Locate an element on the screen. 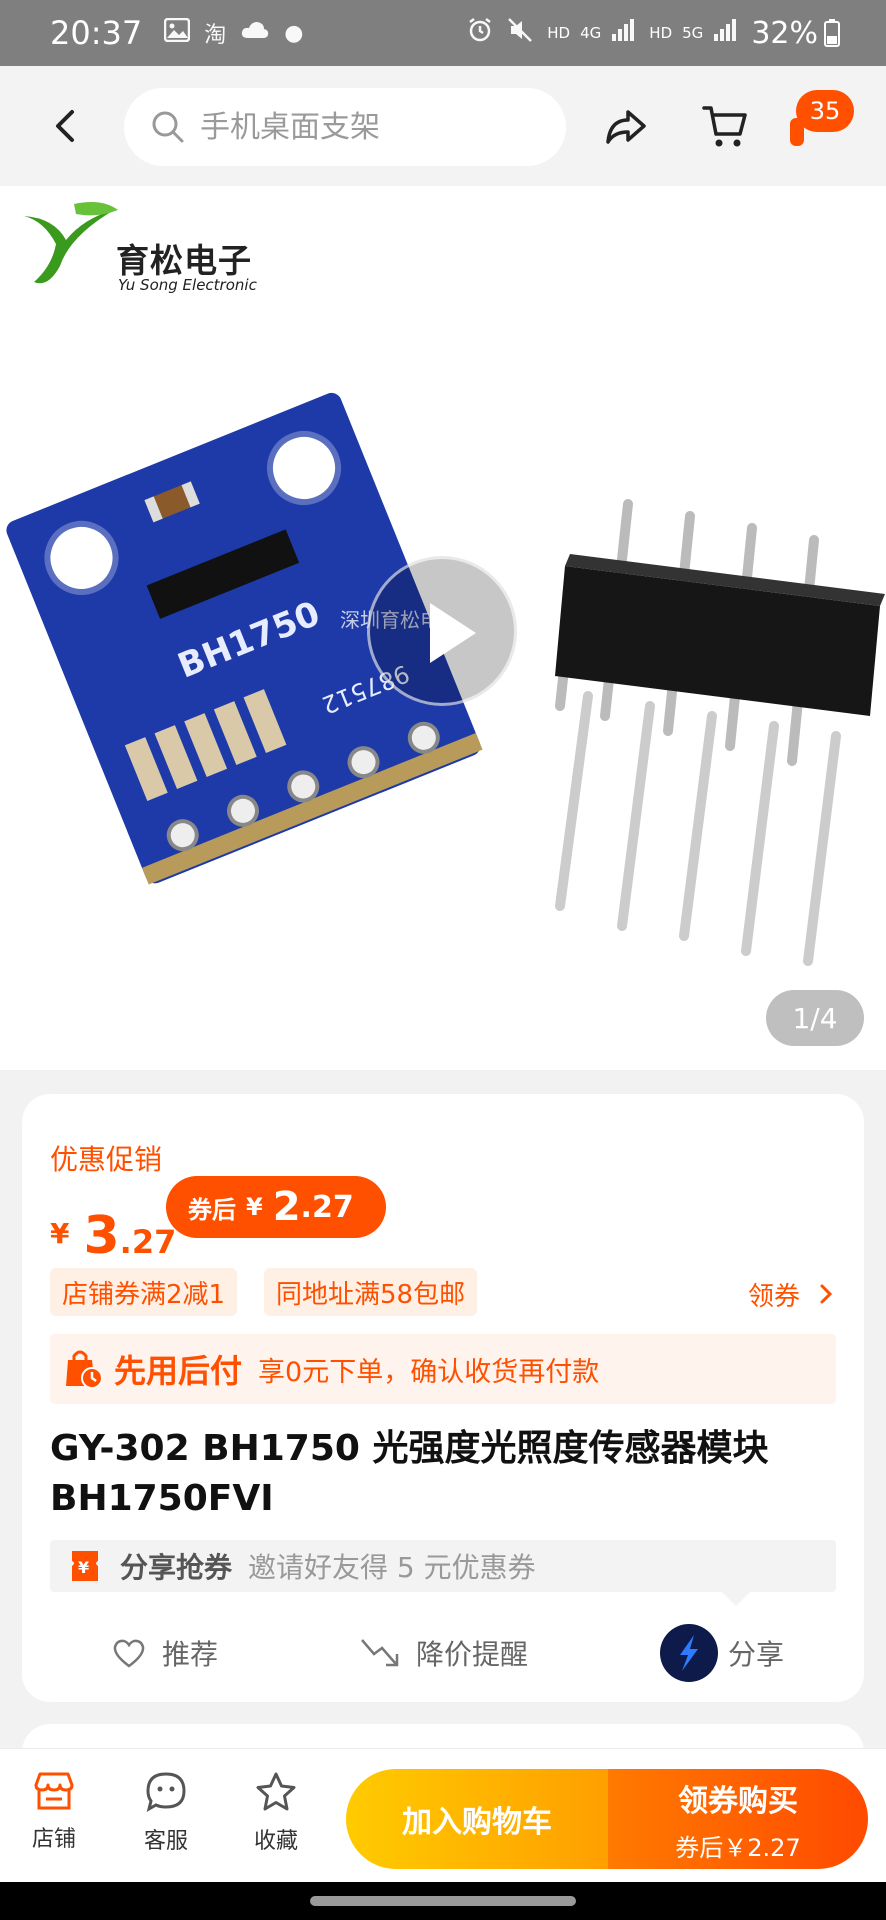 The width and height of the screenshot is (886, 1920). store-icon is located at coordinates (54, 1791).